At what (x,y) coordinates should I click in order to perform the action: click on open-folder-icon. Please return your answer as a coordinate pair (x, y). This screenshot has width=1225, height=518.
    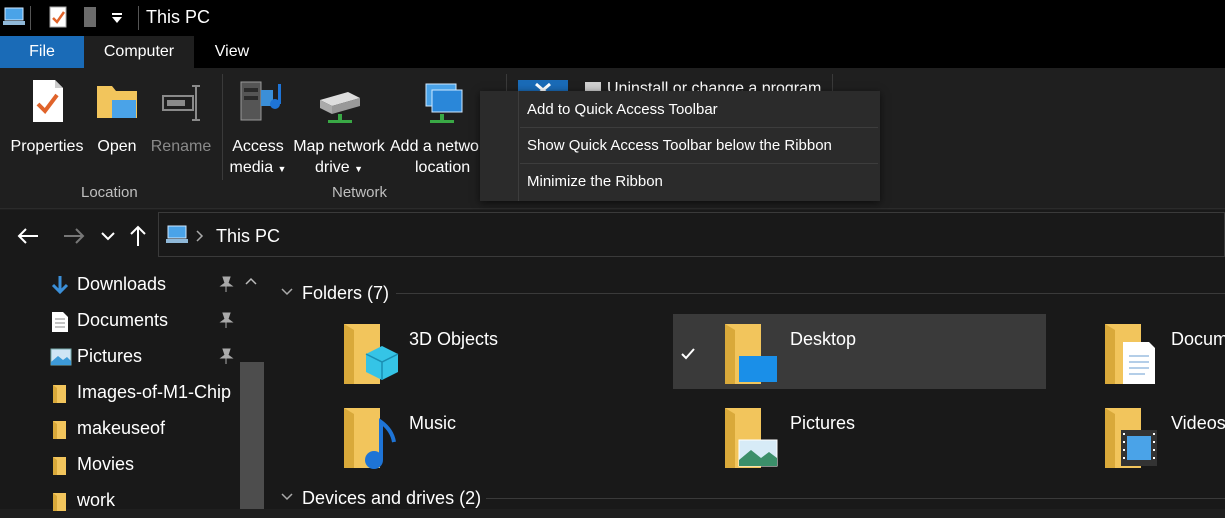
    Looking at the image, I should click on (117, 102).